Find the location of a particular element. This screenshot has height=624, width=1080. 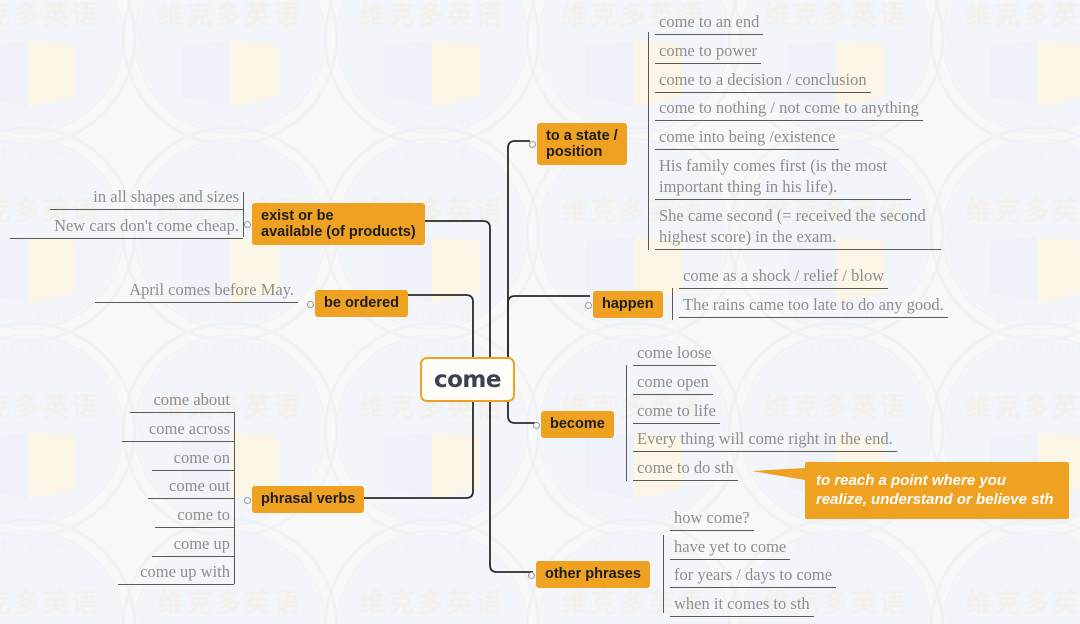

leaf-item: come into being /existence is located at coordinates (747, 138).